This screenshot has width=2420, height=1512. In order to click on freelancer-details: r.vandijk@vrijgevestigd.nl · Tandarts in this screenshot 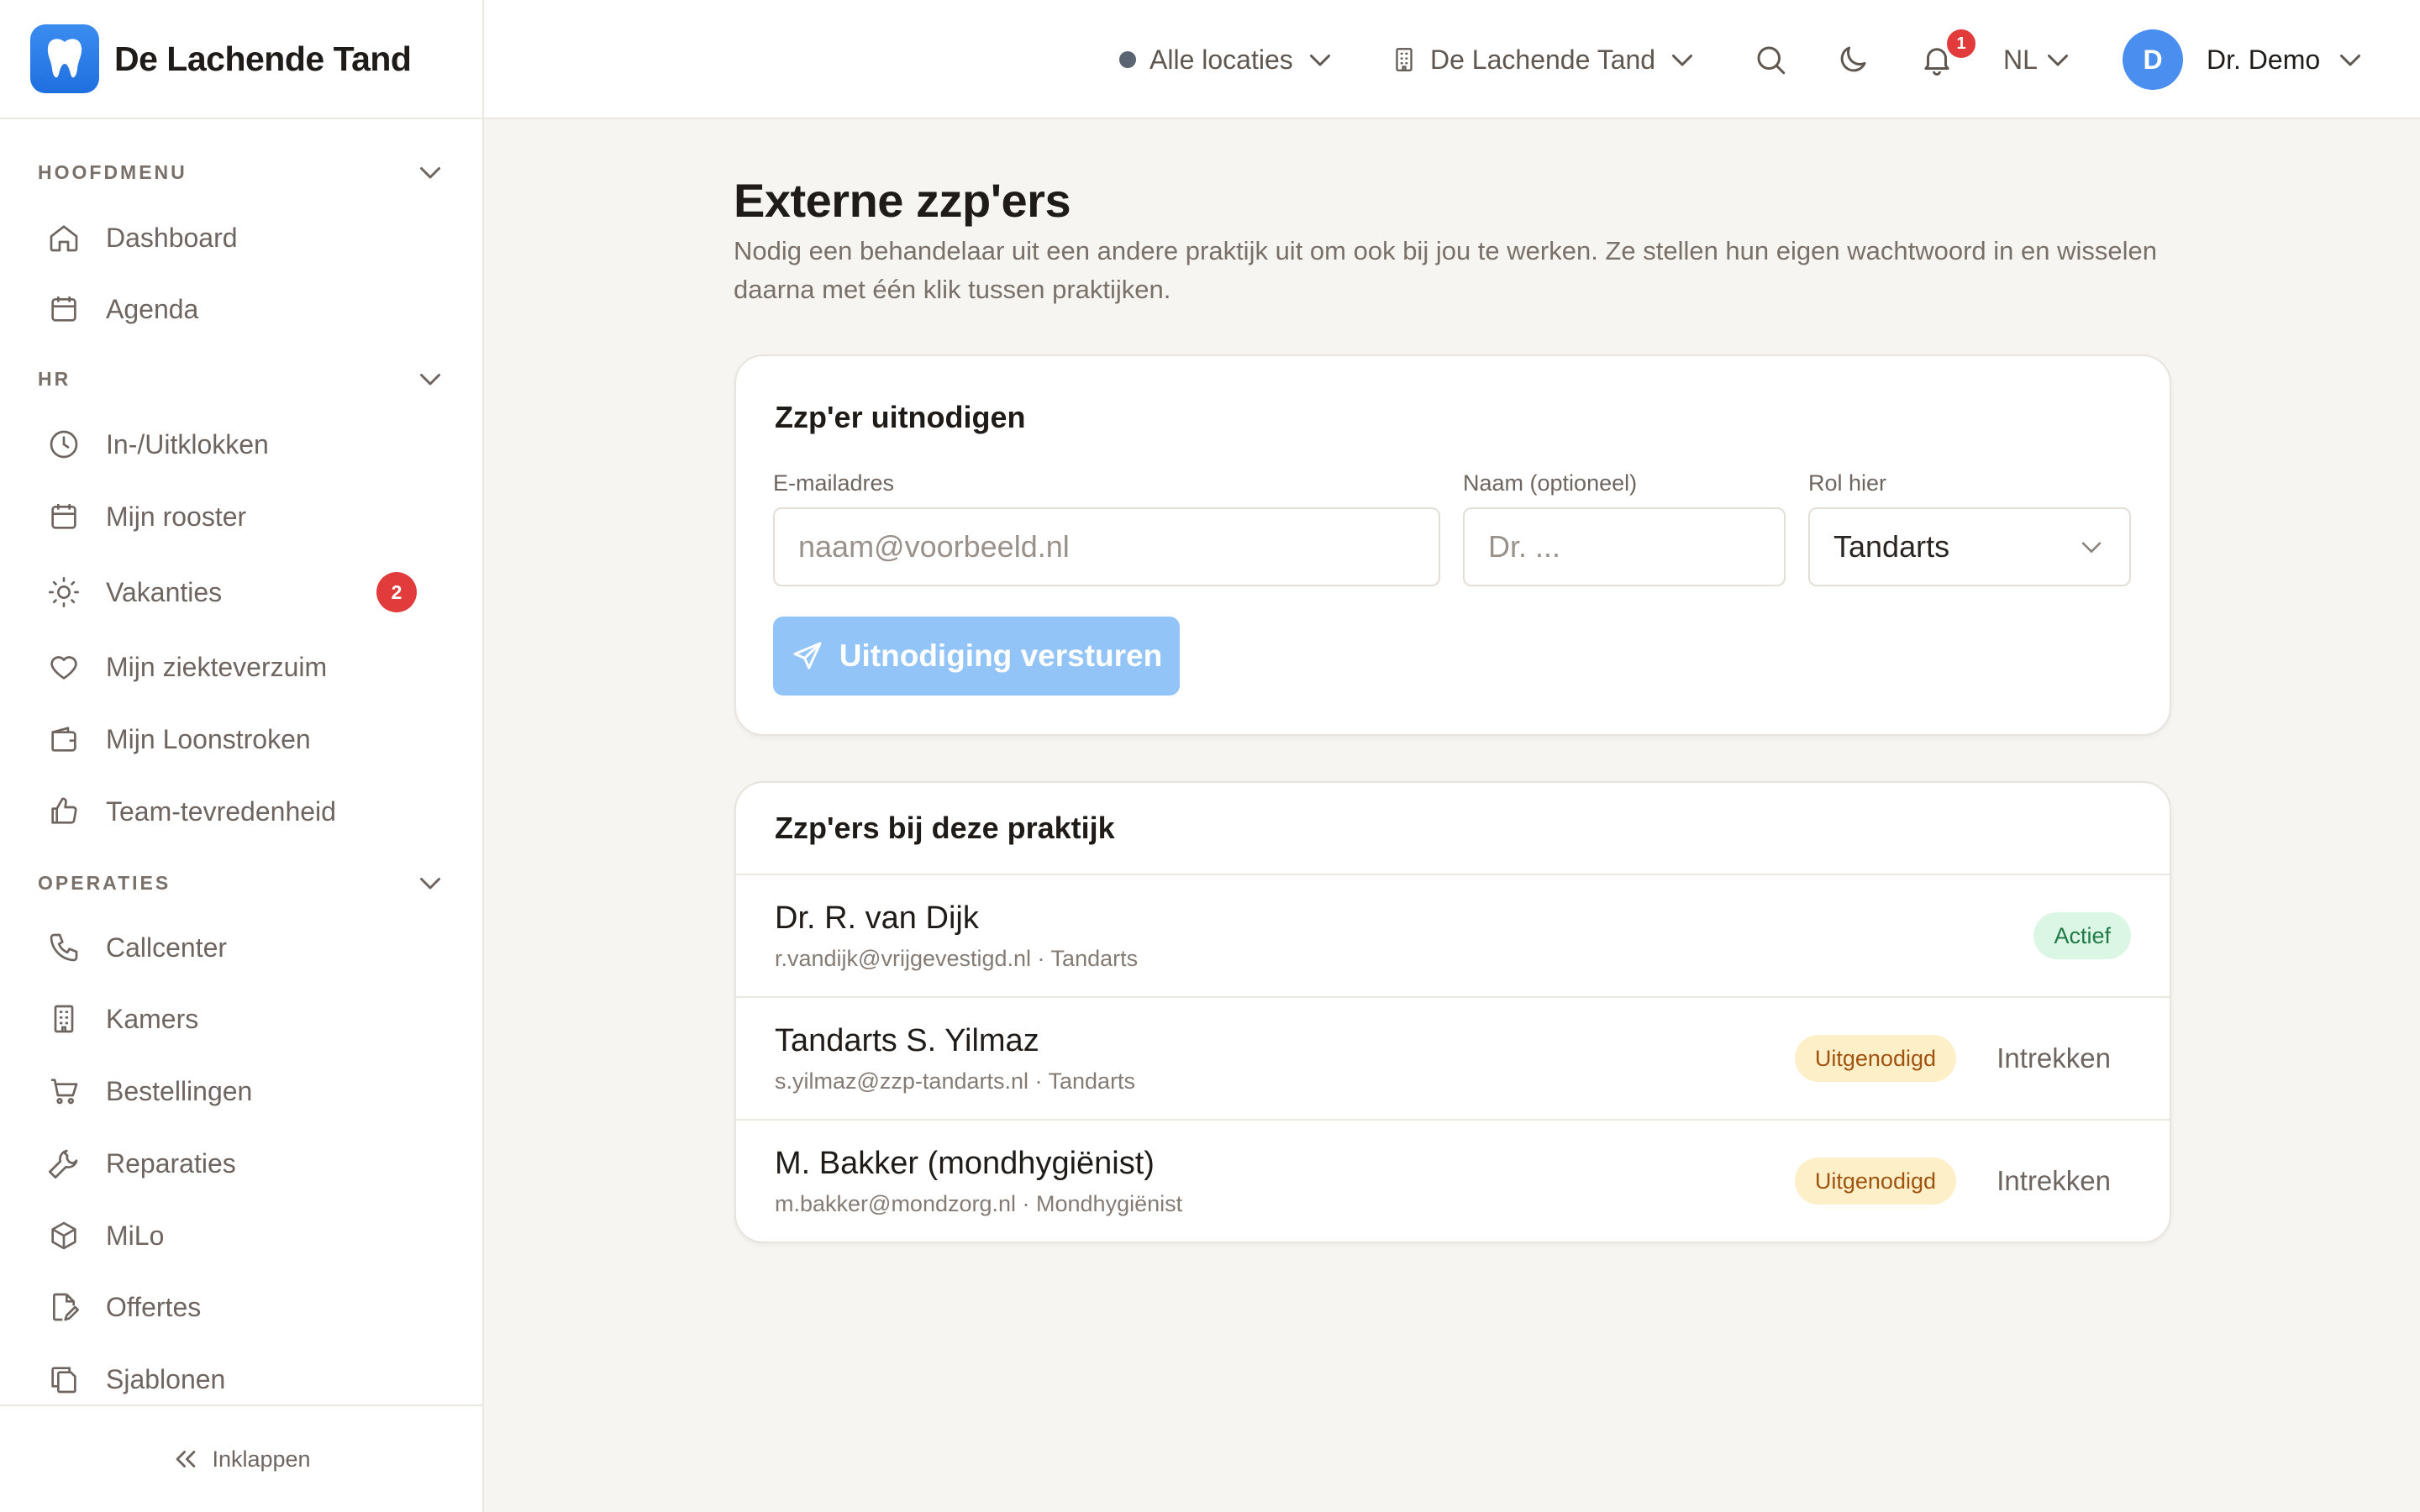, I will do `click(957, 958)`.